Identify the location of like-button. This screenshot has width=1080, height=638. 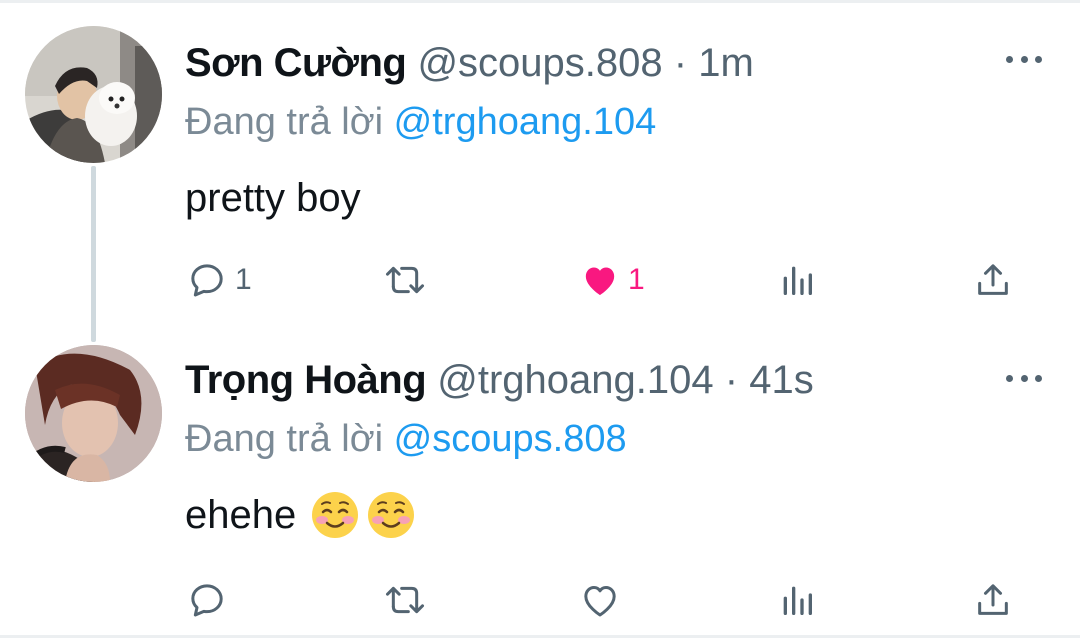
(600, 600).